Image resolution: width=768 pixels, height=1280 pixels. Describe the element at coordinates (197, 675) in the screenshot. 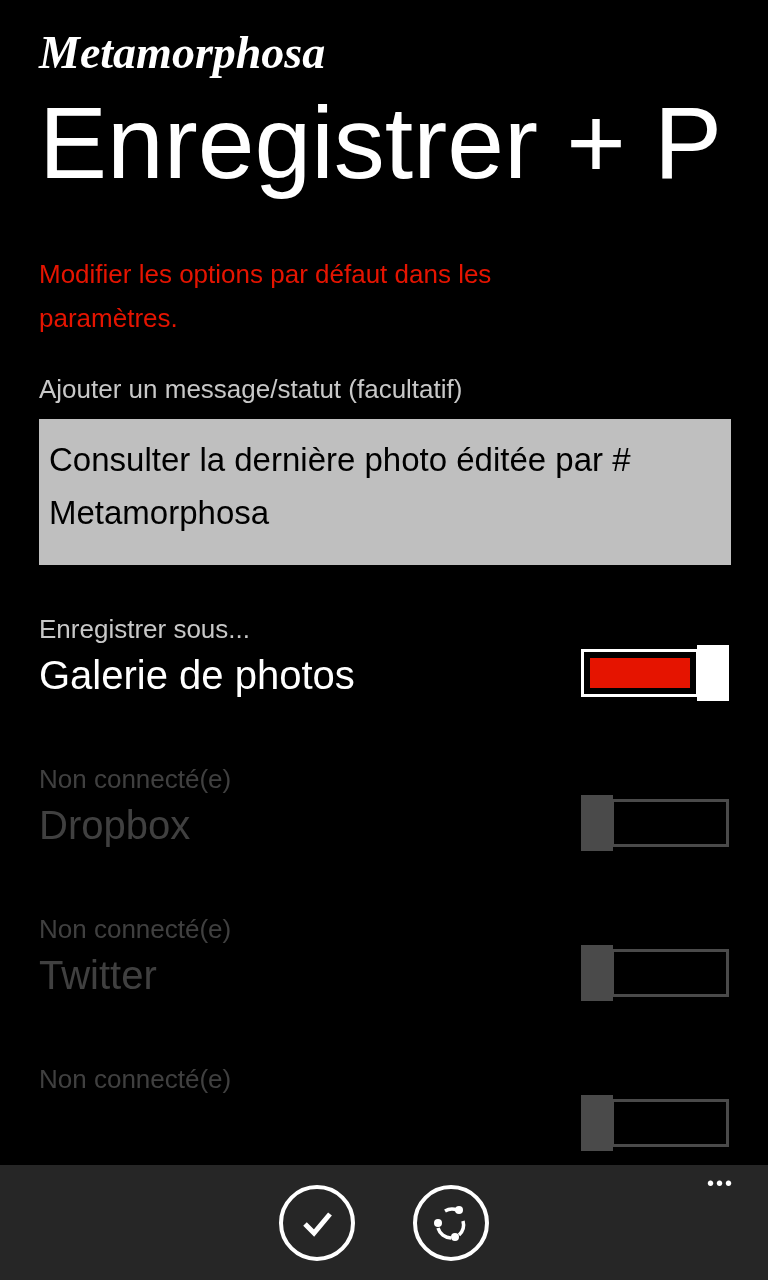

I see `destination-label: Galerie de photos` at that location.